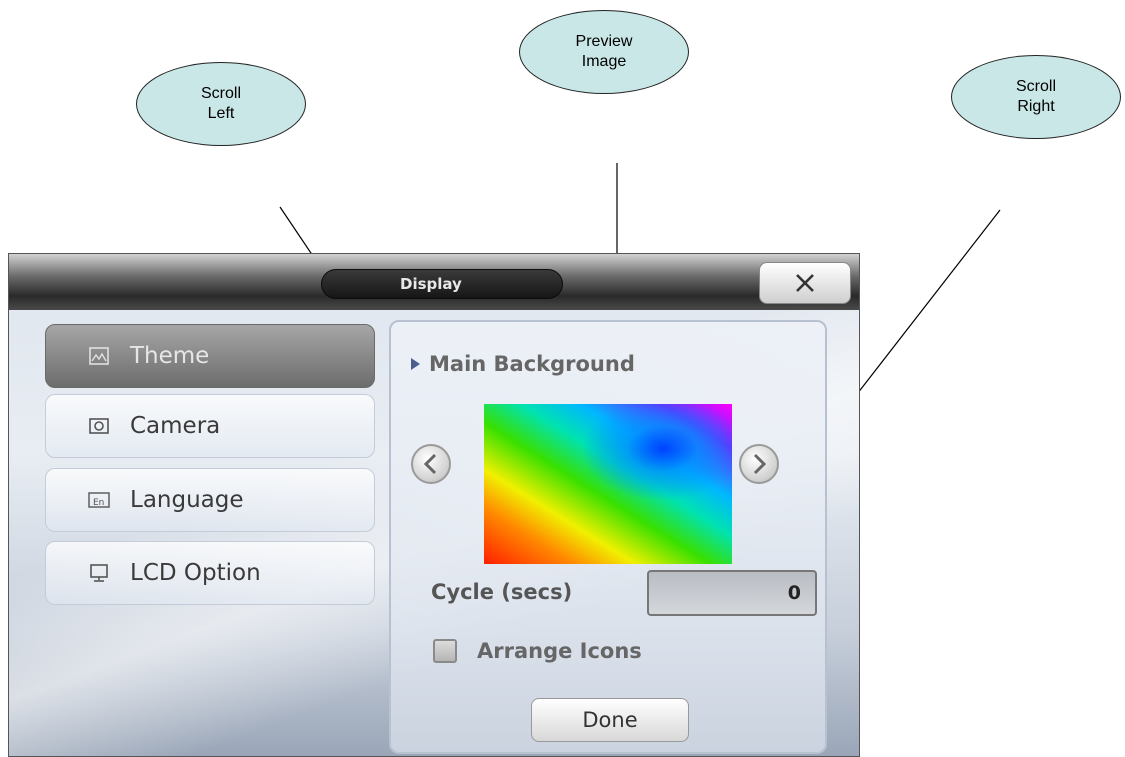 The width and height of the screenshot is (1125, 757). What do you see at coordinates (610, 720) in the screenshot?
I see `done-button: Done` at bounding box center [610, 720].